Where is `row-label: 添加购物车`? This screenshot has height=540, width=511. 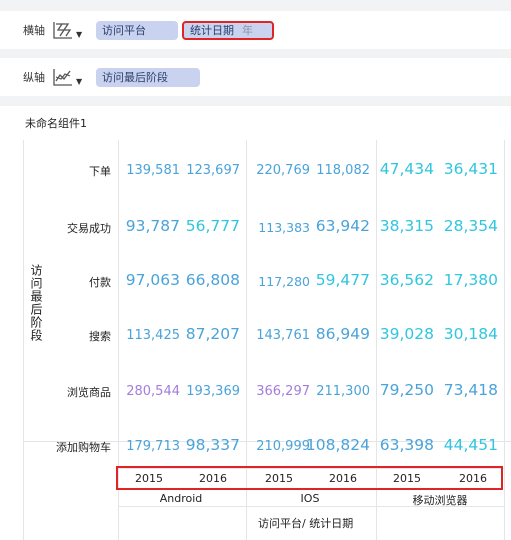
row-label: 添加购物车 is located at coordinates (83, 447).